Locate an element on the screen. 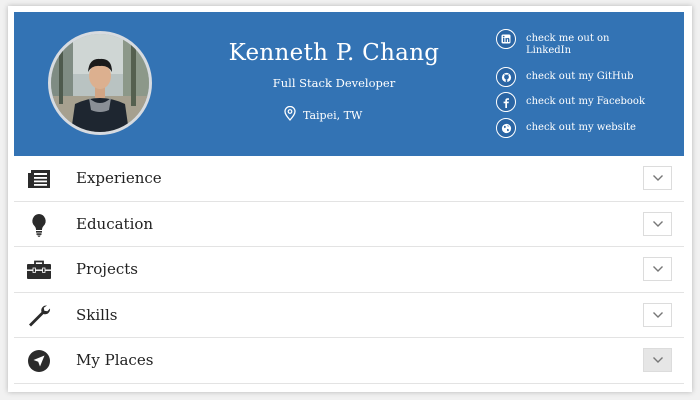 The width and height of the screenshot is (700, 400). facebook-link: check out my Facebook is located at coordinates (576, 102).